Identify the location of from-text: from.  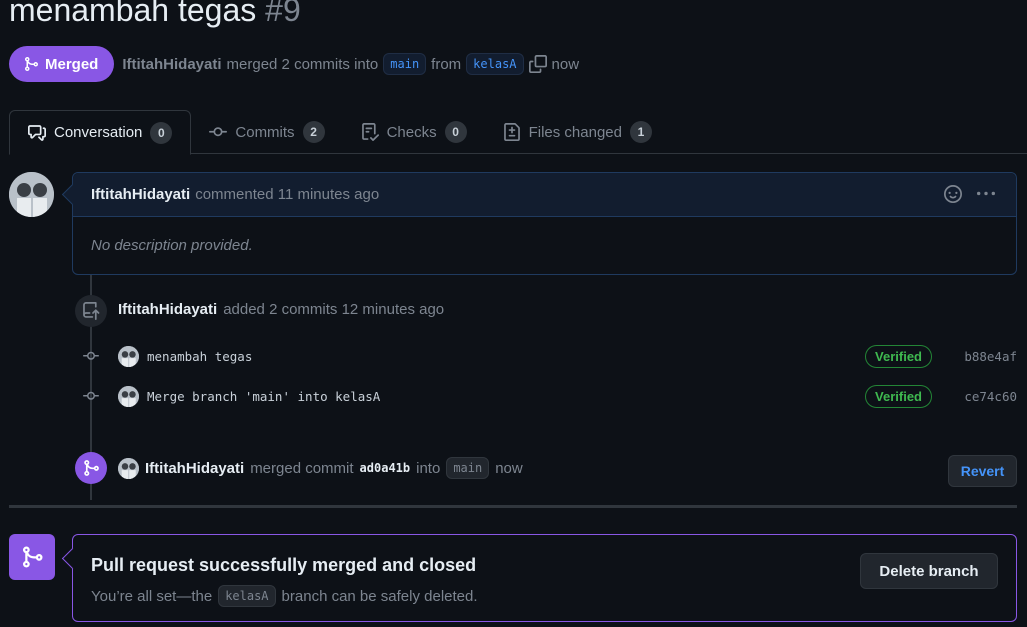
(446, 64).